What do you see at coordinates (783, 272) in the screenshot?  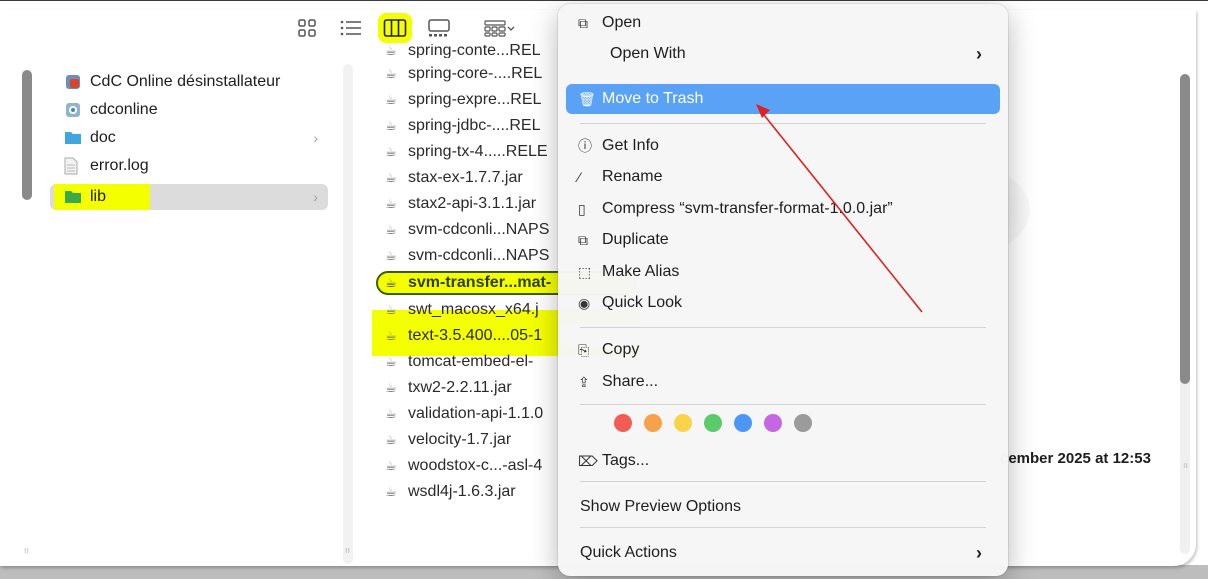 I see `menu-item-make-alias: ⬚ Make Alias` at bounding box center [783, 272].